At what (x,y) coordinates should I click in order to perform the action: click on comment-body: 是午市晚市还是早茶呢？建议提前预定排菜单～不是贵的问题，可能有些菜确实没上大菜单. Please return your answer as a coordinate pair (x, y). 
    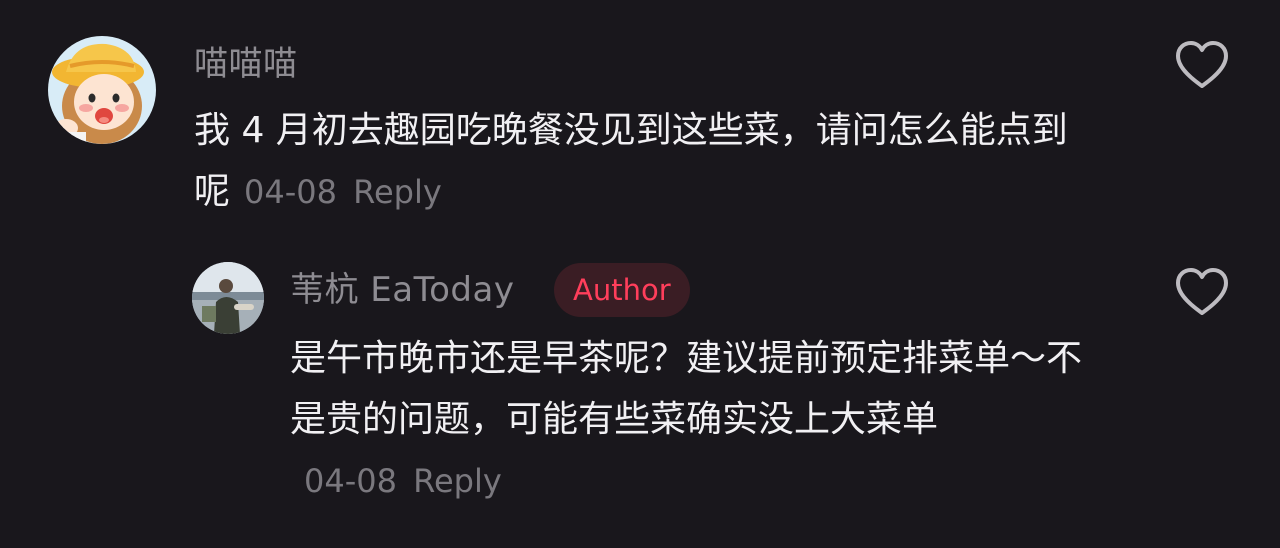
    Looking at the image, I should click on (686, 389).